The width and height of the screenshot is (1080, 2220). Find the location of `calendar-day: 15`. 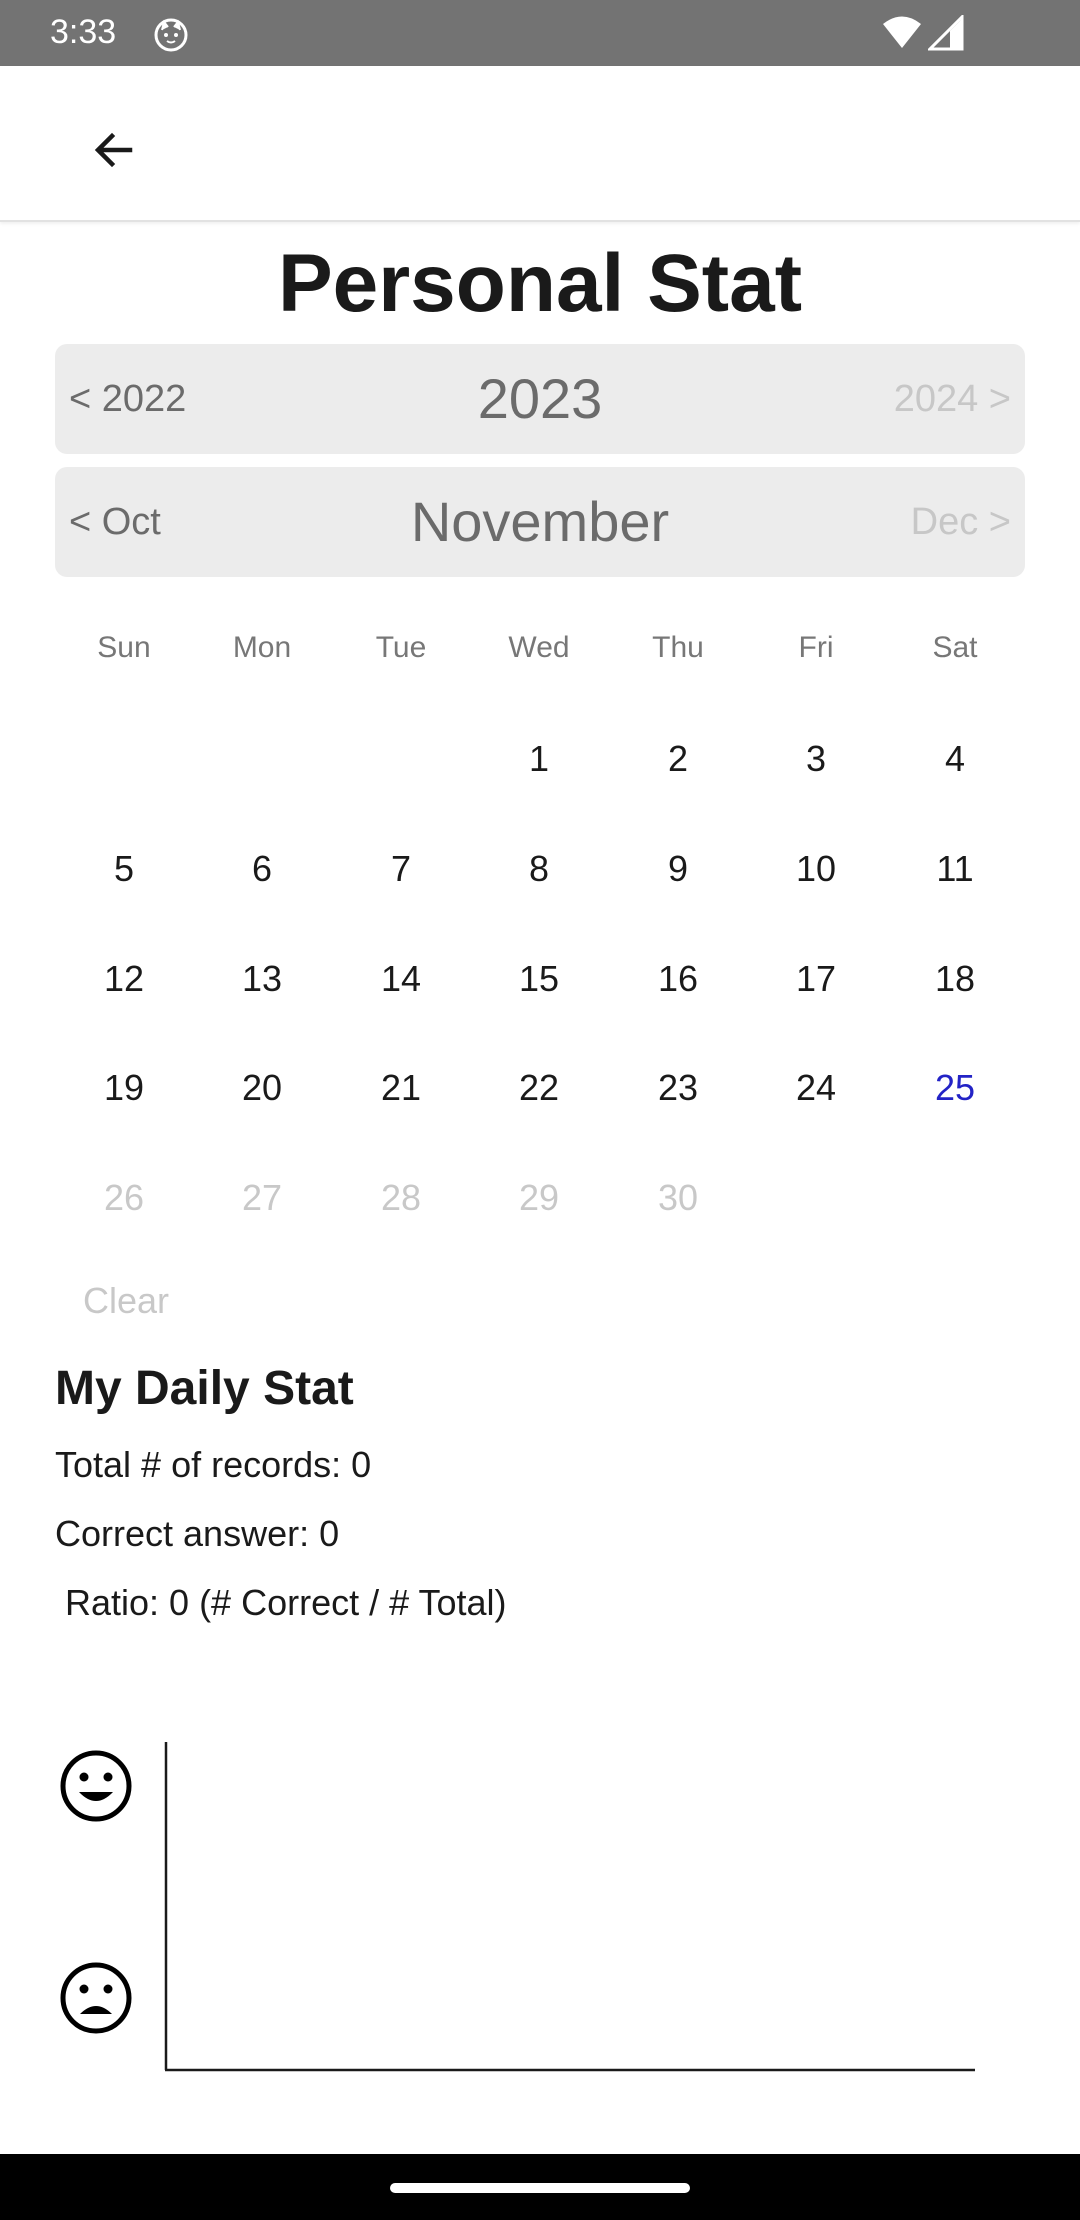

calendar-day: 15 is located at coordinates (539, 979).